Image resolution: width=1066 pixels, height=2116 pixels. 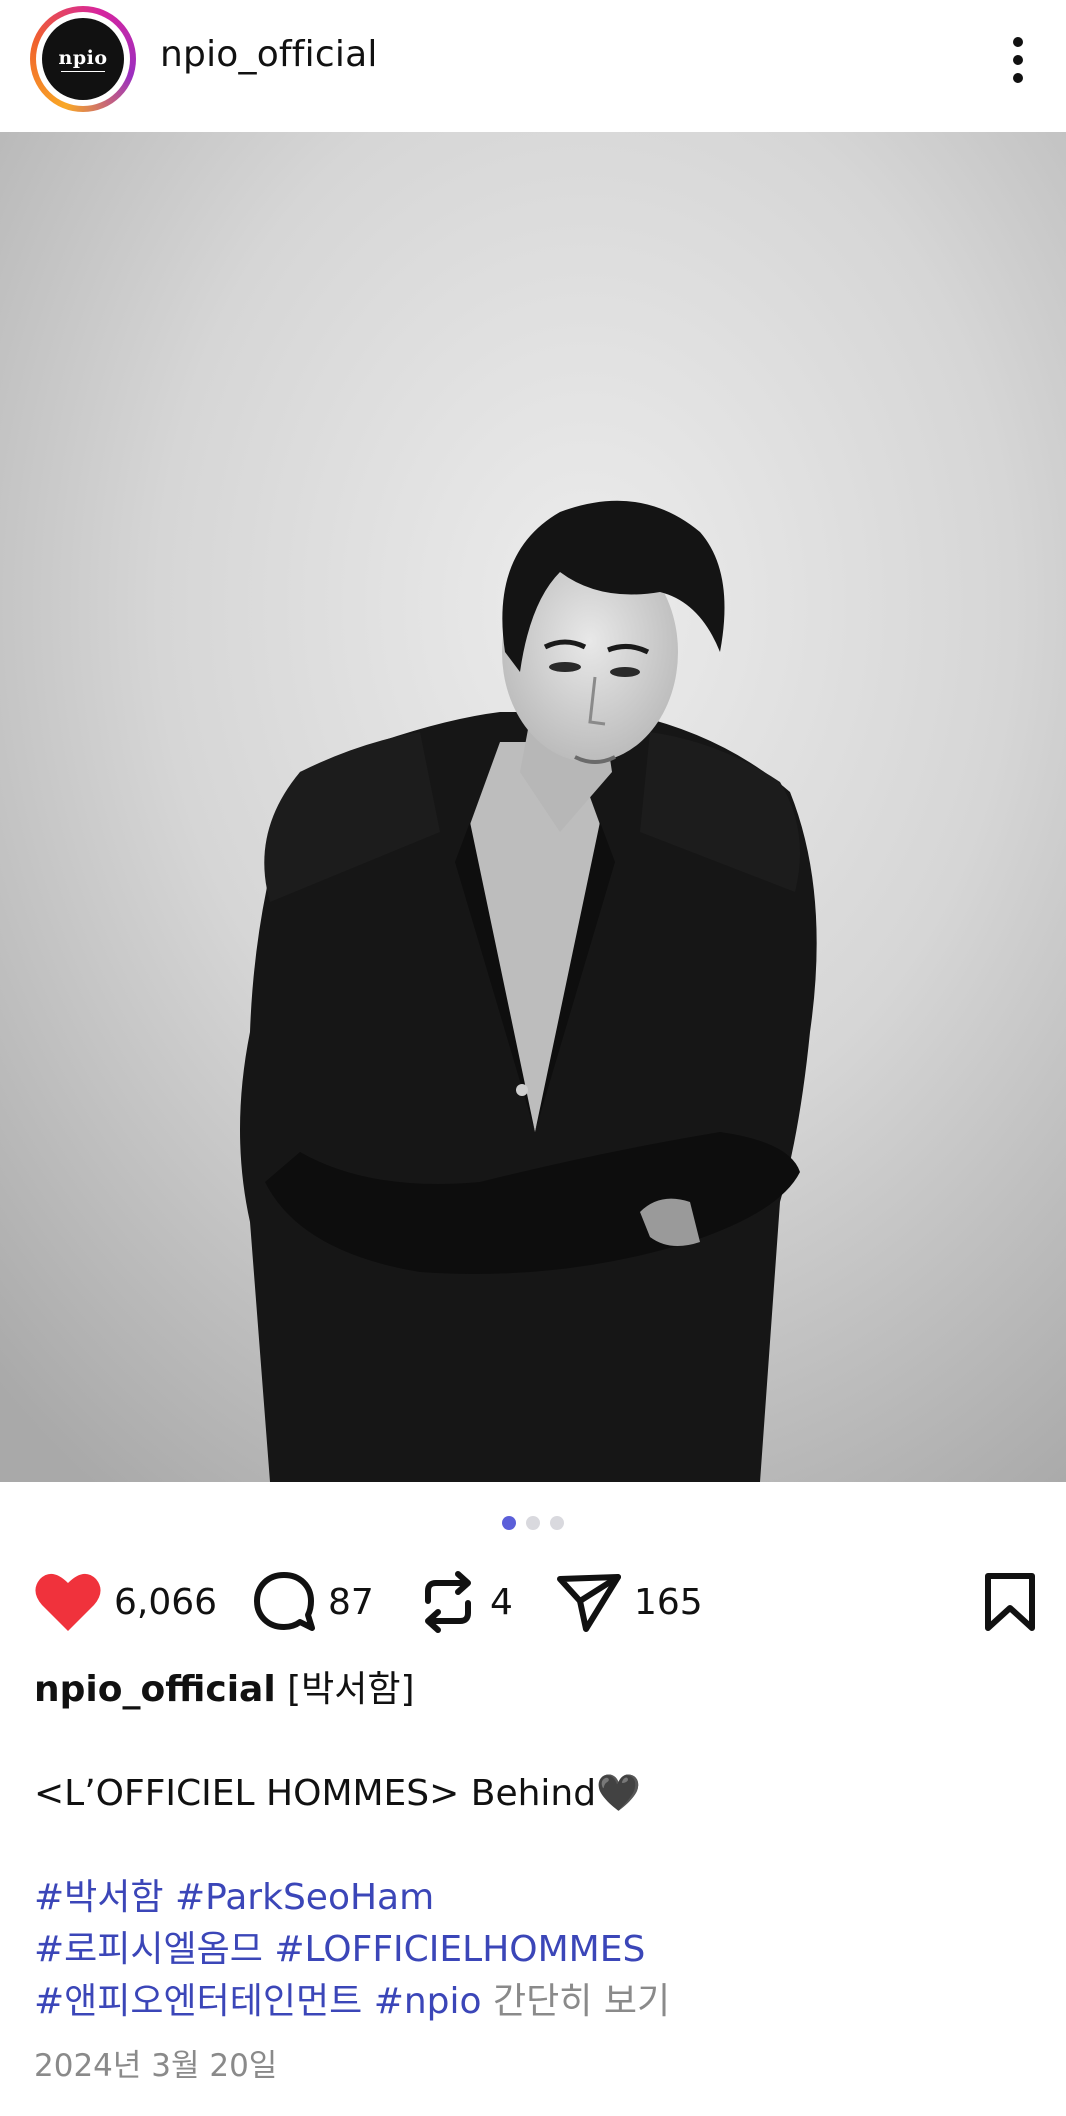 I want to click on story-ring: npio, so click(x=83, y=59).